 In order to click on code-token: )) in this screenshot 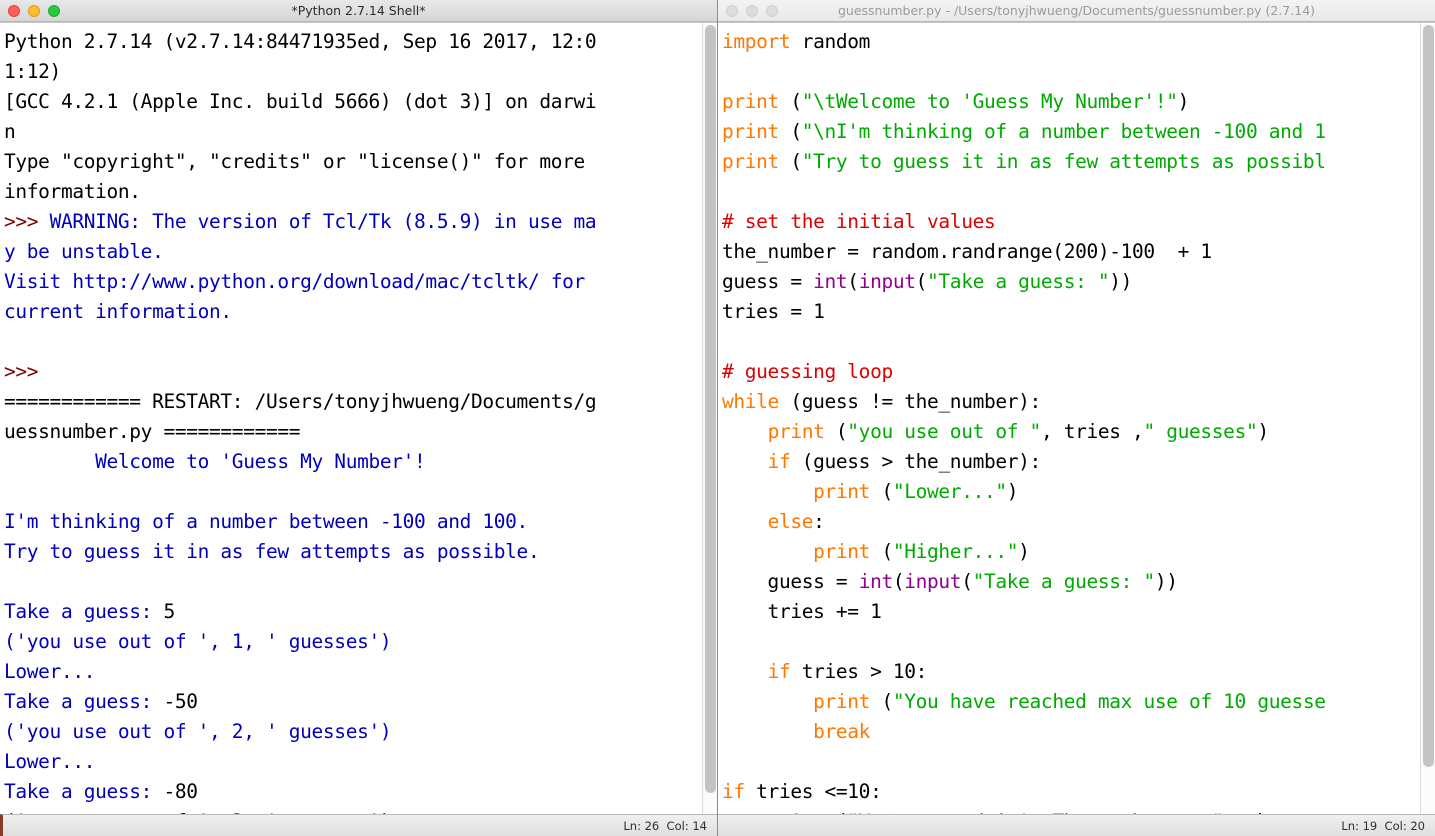, I will do `click(1121, 281)`.